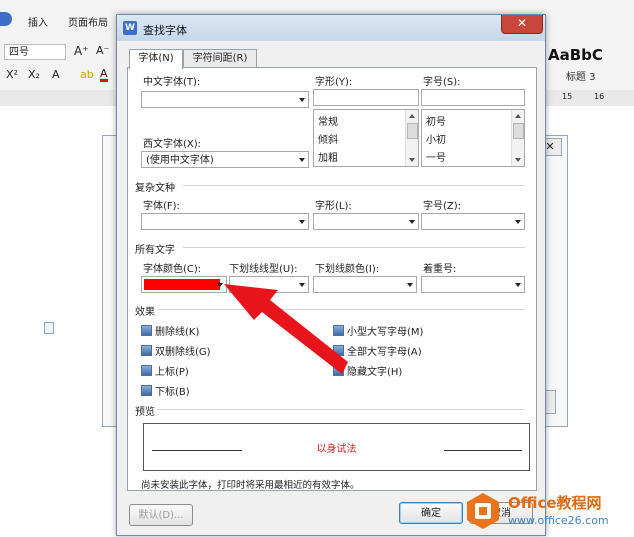 The width and height of the screenshot is (634, 537). What do you see at coordinates (483, 450) in the screenshot?
I see `preview-baseline` at bounding box center [483, 450].